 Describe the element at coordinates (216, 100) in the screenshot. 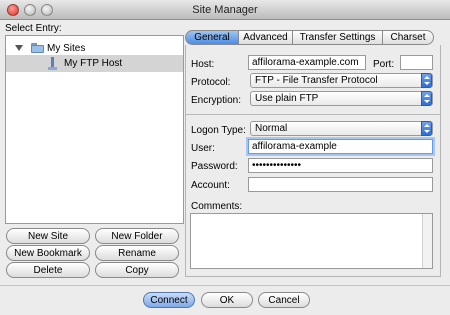

I see `encryption-label: Encryption:` at that location.